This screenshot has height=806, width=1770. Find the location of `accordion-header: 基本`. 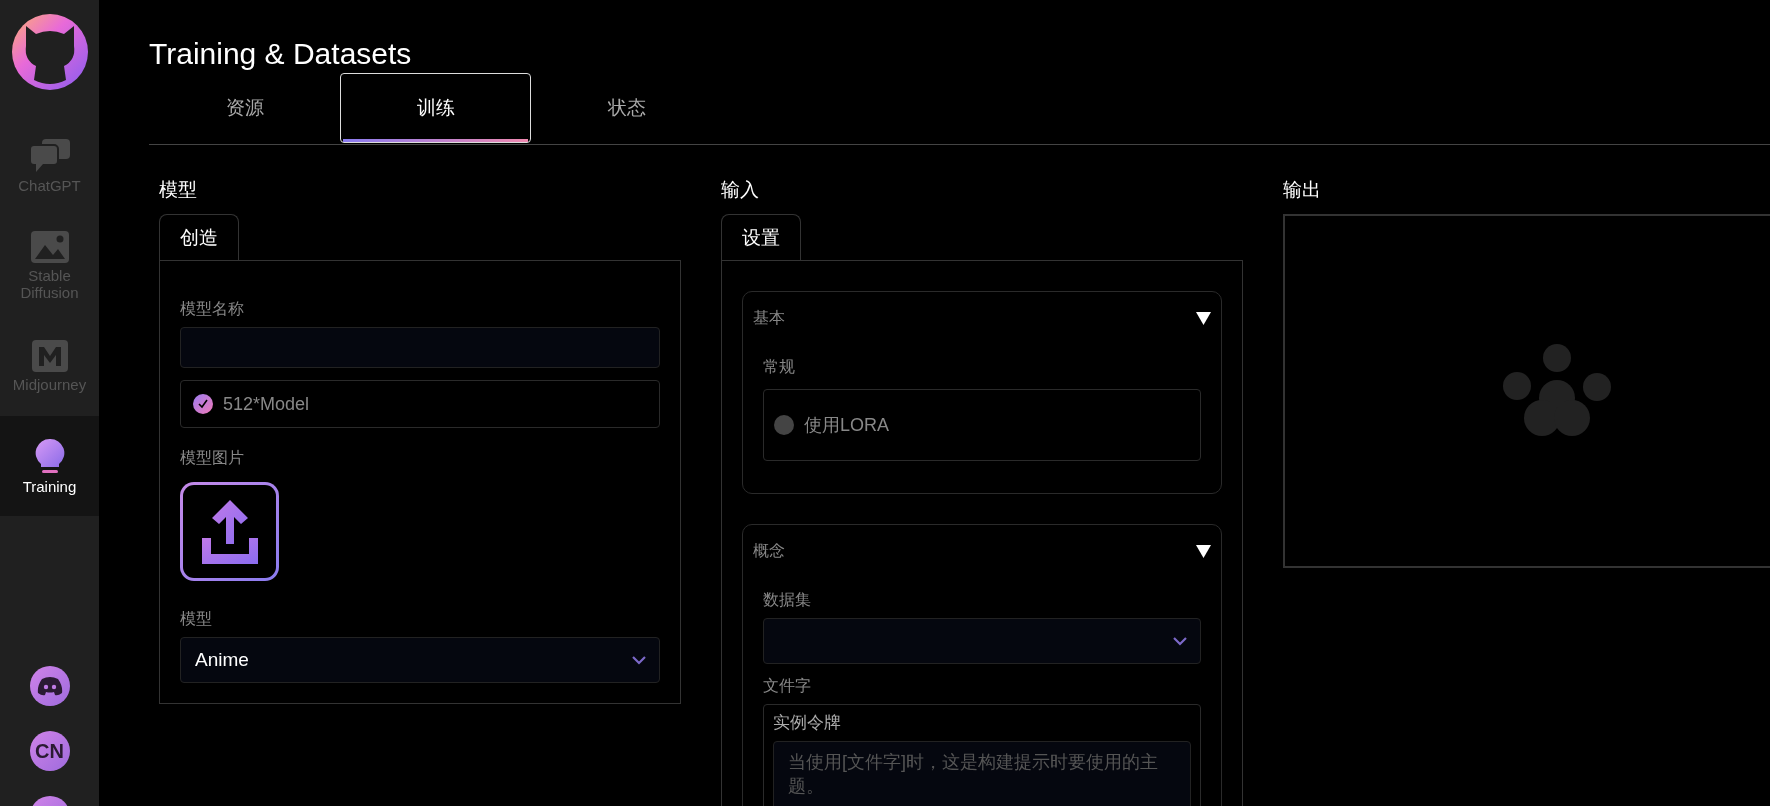

accordion-header: 基本 is located at coordinates (982, 318).